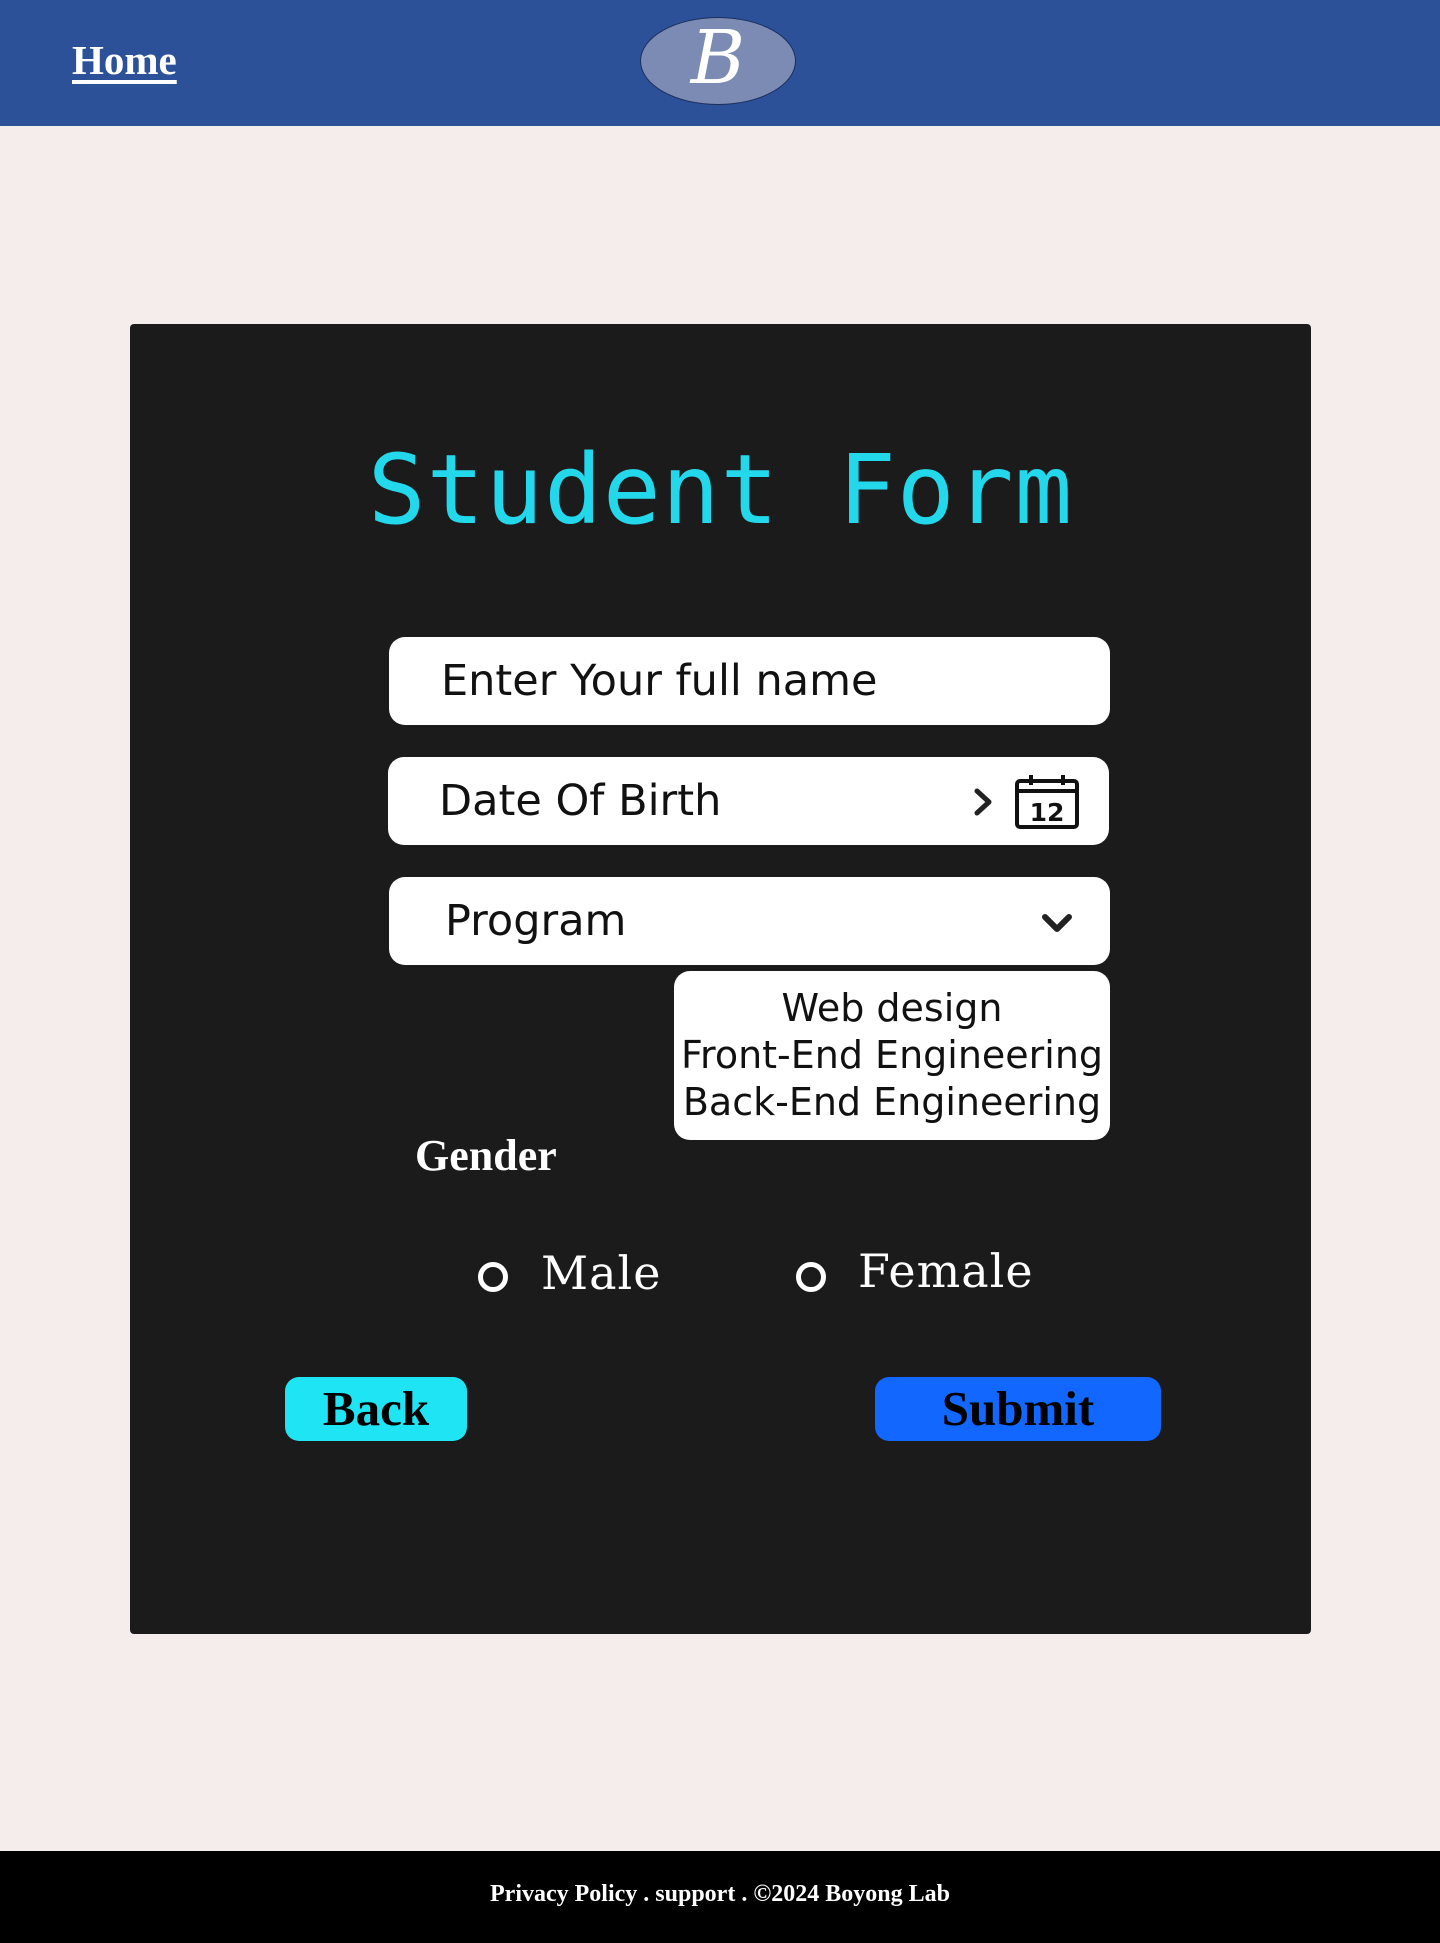  I want to click on male-radio, so click(493, 1277).